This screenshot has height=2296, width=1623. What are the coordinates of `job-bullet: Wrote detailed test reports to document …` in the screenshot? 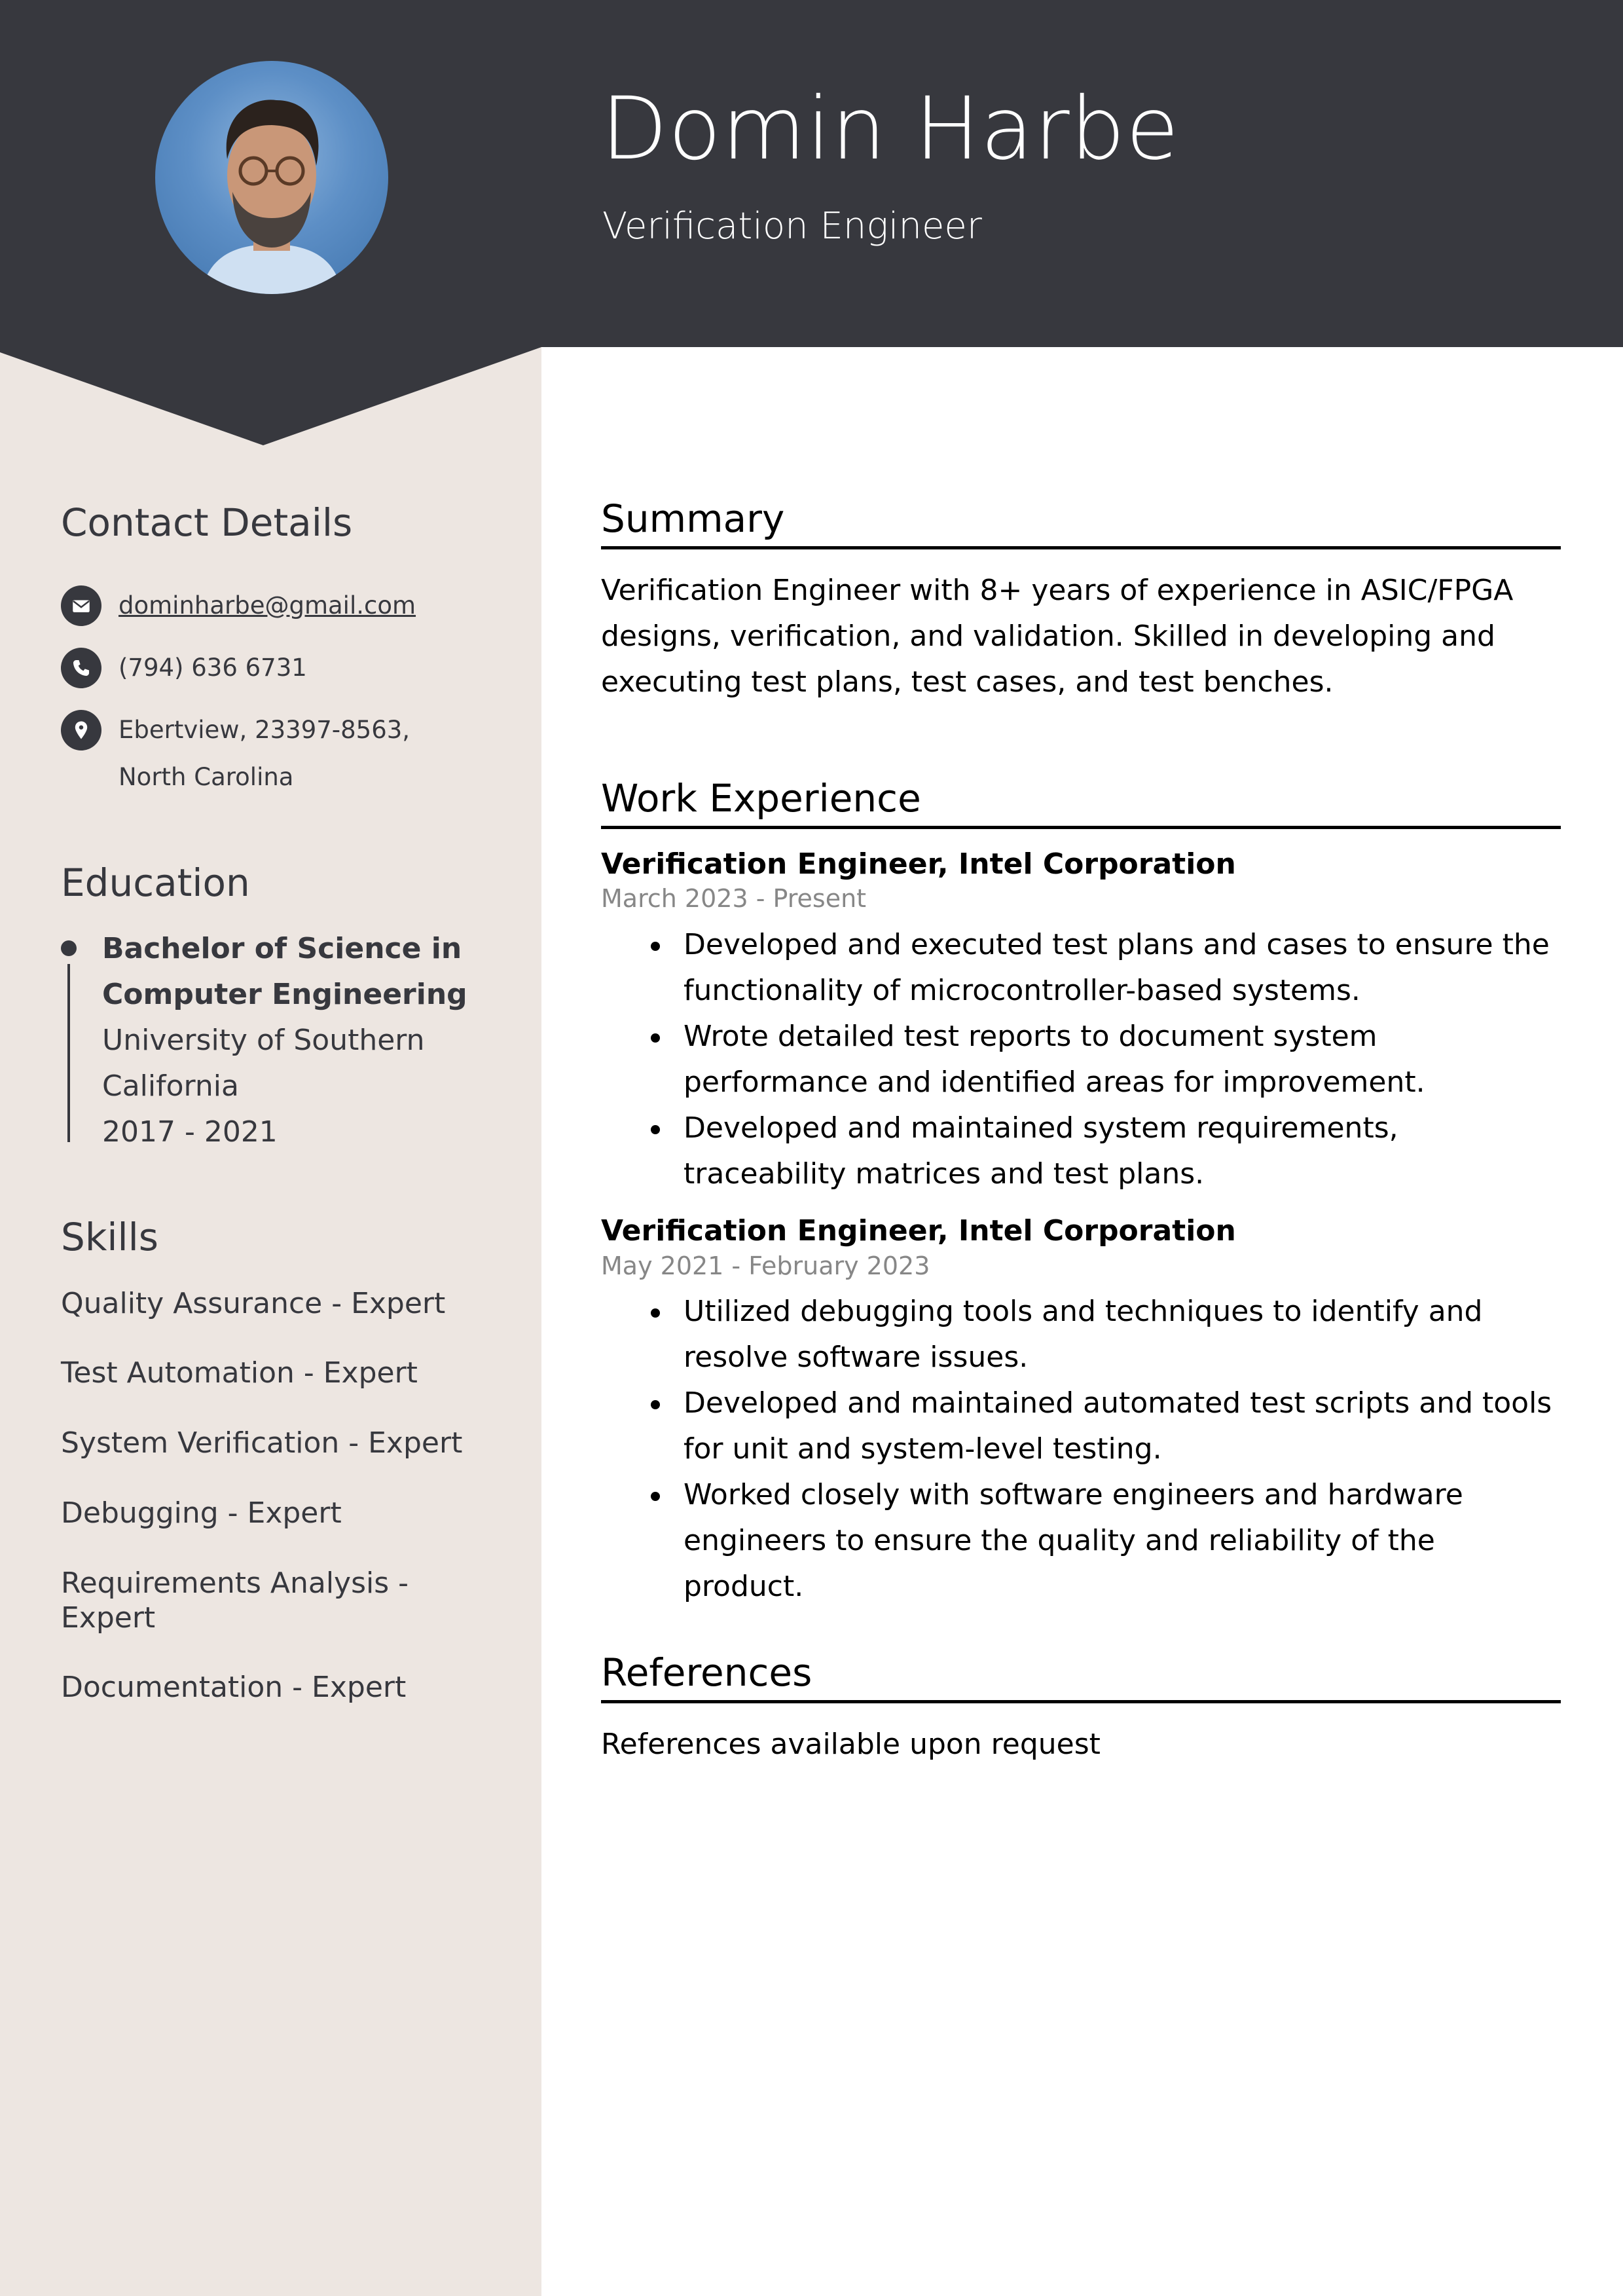 It's located at (1106, 1060).